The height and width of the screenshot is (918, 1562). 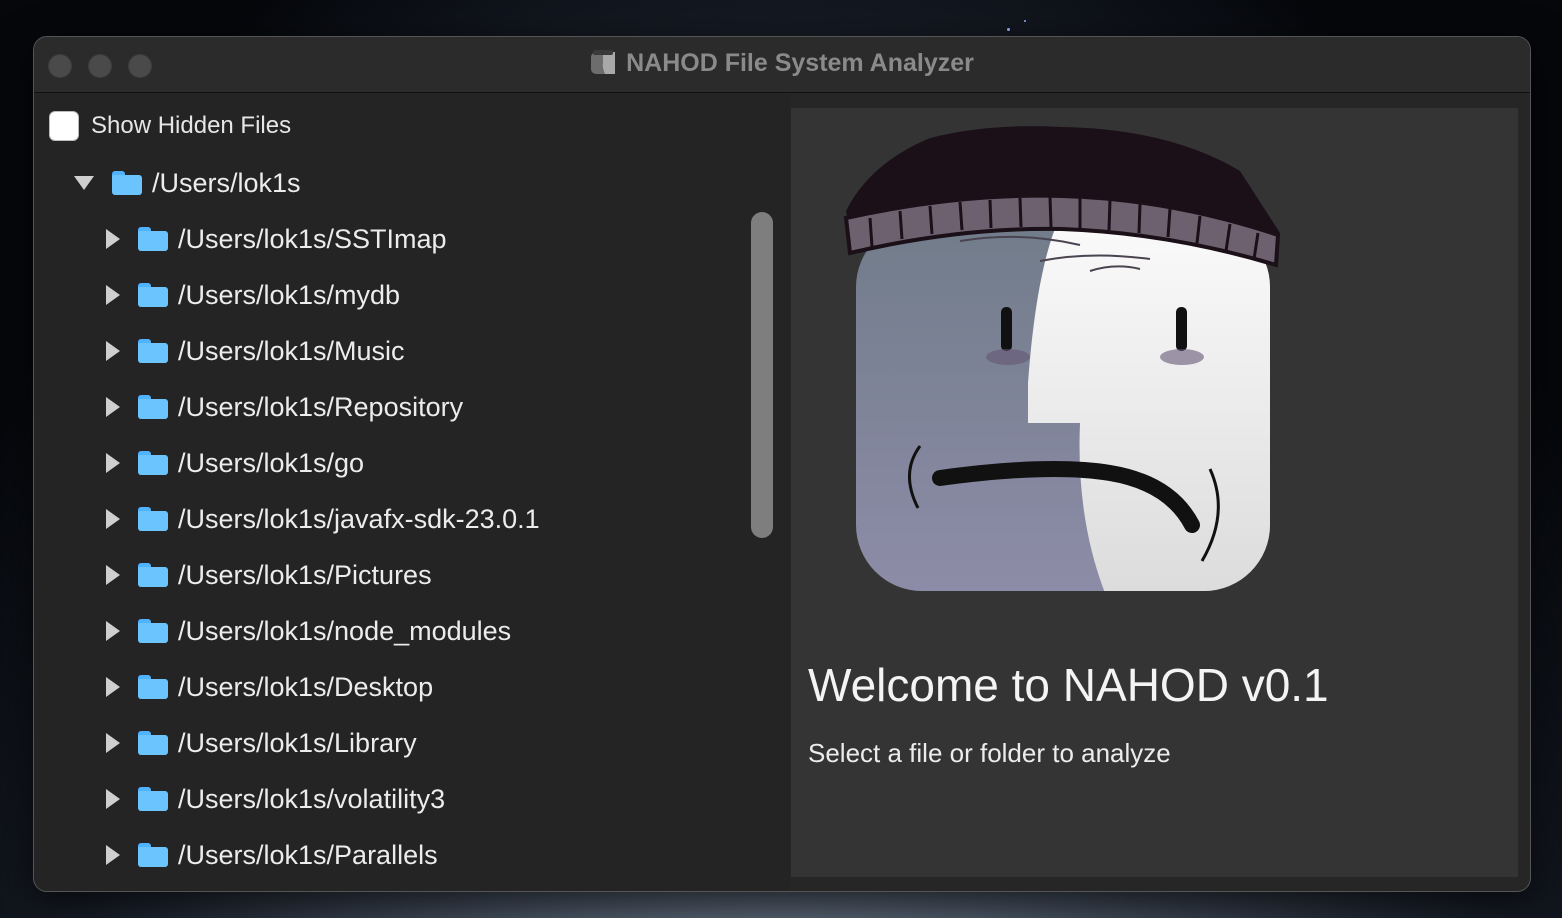 I want to click on tree-item: /Users/lok1s/Desktop, so click(x=269, y=687).